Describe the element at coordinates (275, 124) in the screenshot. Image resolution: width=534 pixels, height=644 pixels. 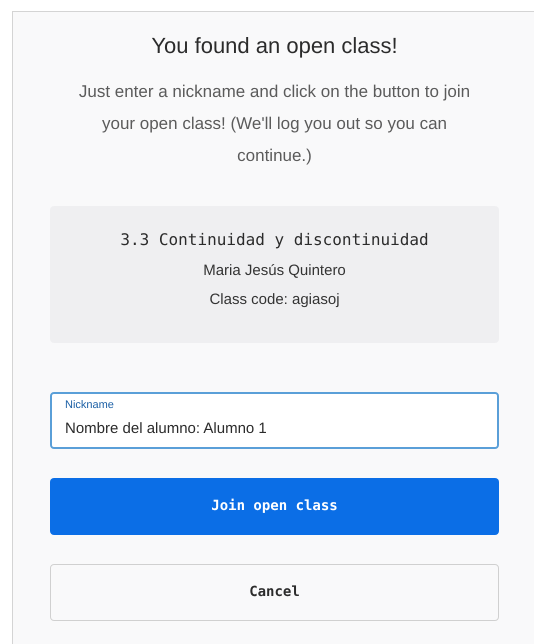
I see `dialog-message: Just enter a nickname and click on the button to join your open class! (We'll log you out so you can continue.)` at that location.